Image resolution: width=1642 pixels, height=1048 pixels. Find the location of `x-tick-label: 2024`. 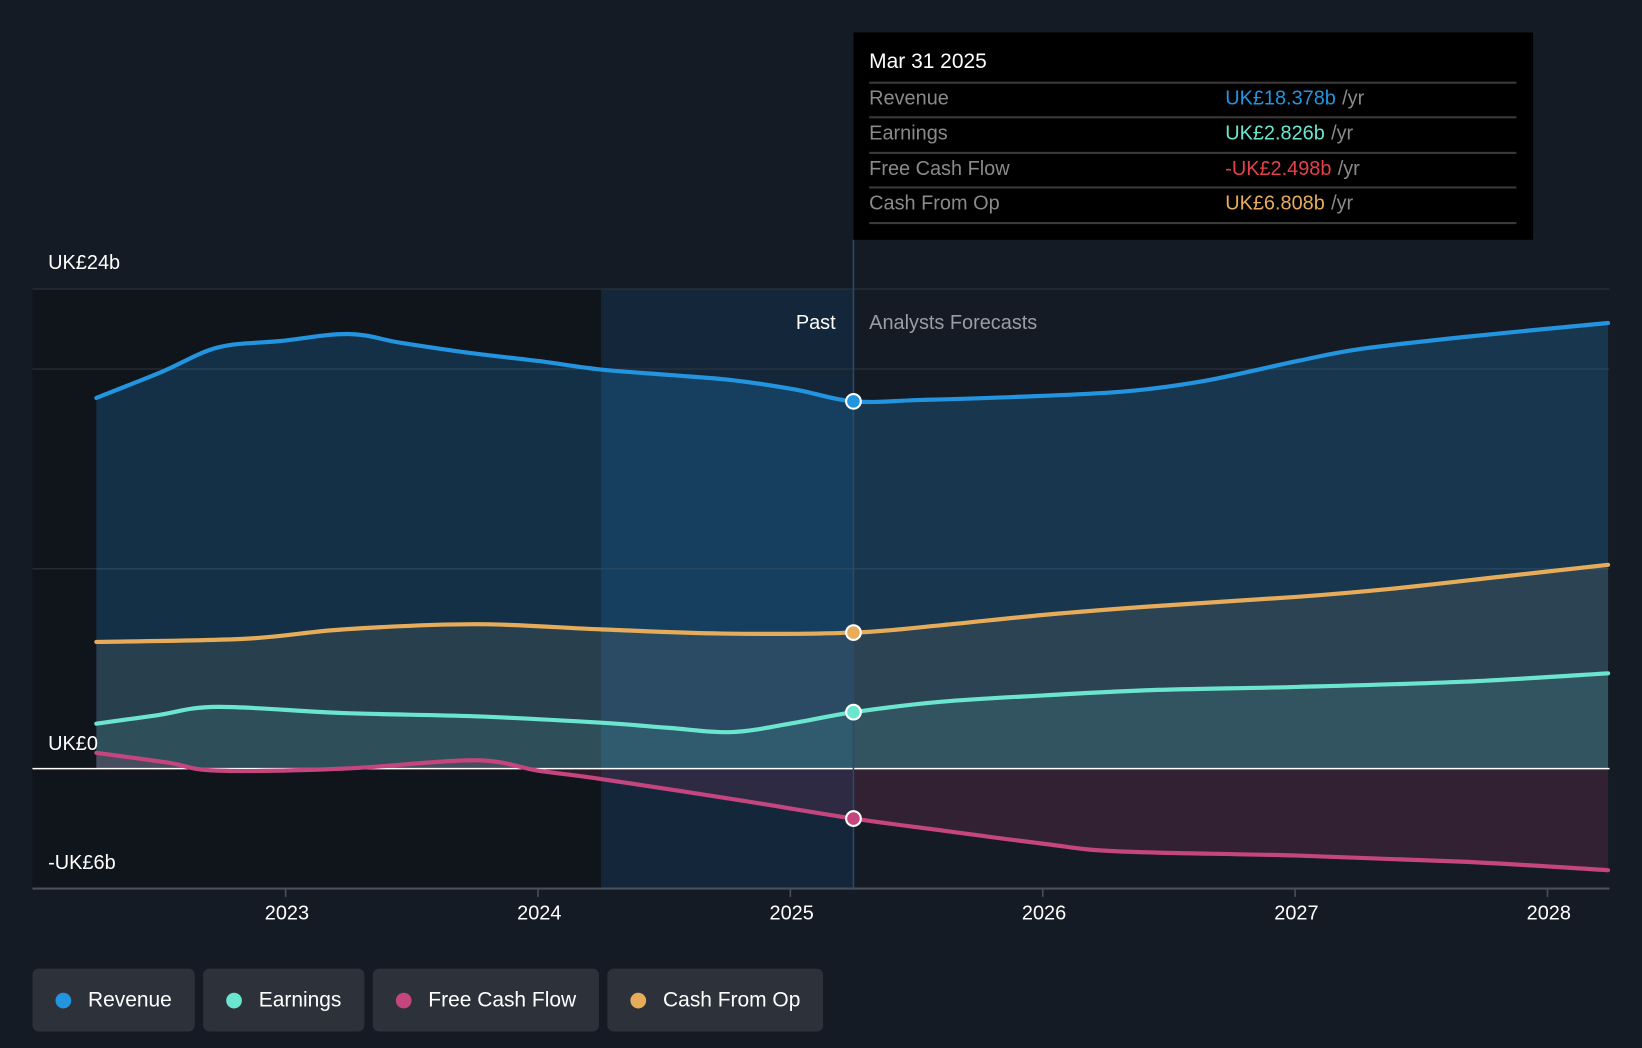

x-tick-label: 2024 is located at coordinates (539, 913).